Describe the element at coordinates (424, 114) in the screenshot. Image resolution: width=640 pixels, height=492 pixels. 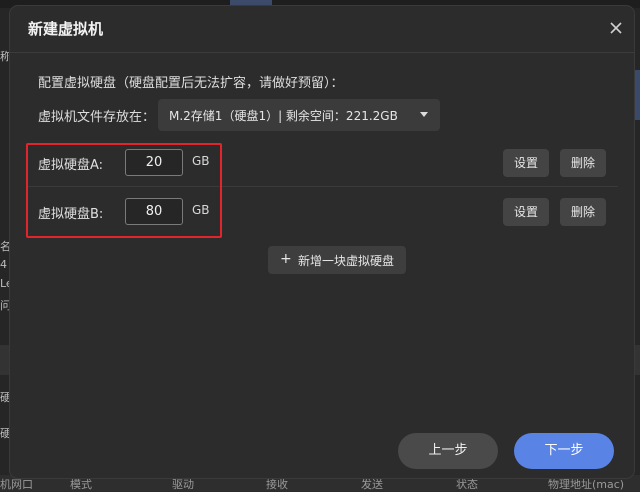
I see `caret-down-icon` at that location.